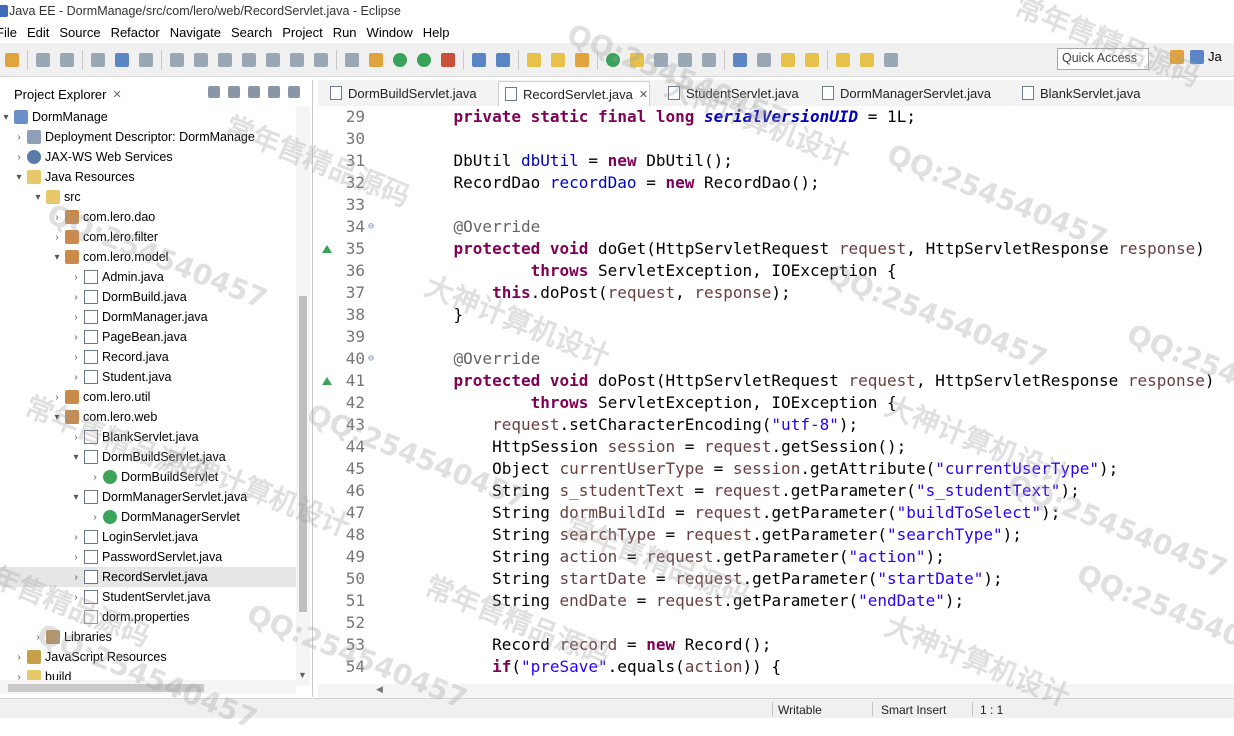 The height and width of the screenshot is (736, 1234). Describe the element at coordinates (148, 497) in the screenshot. I see `tree-item: ▾ DormManagerServlet.java` at that location.